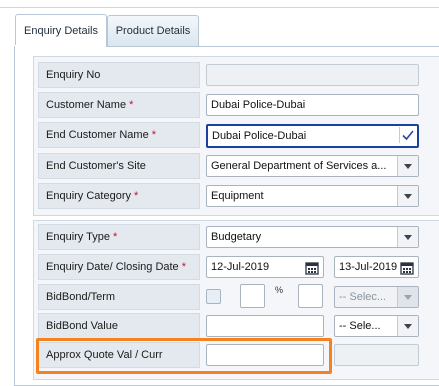 This screenshot has width=439, height=386. What do you see at coordinates (78, 237) in the screenshot?
I see `enquiry-type-label-text: Enquiry Type` at bounding box center [78, 237].